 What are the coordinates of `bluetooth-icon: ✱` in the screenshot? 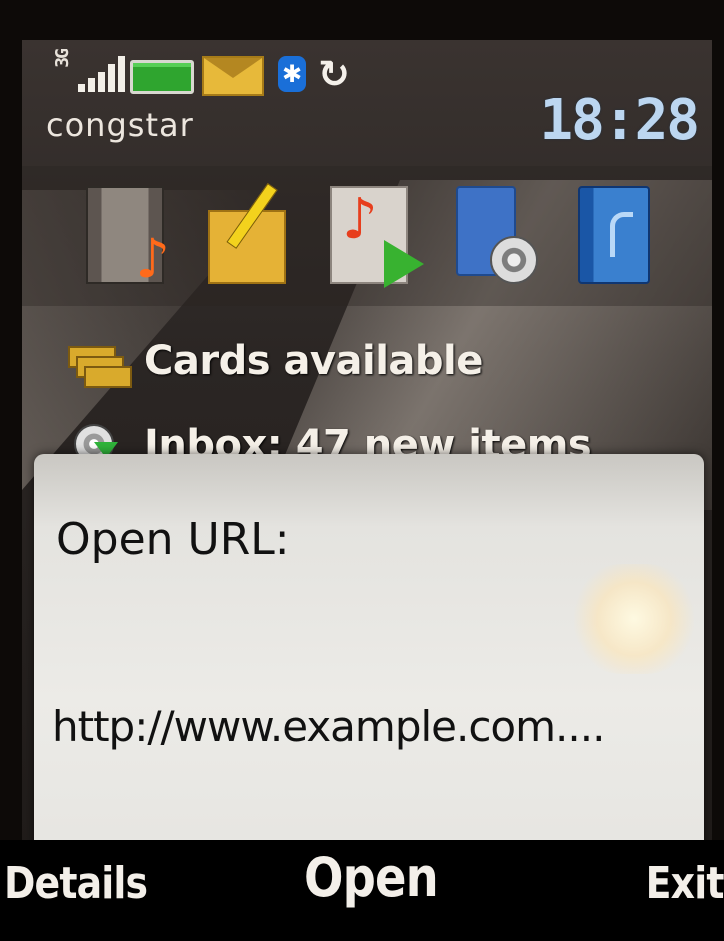 It's located at (292, 74).